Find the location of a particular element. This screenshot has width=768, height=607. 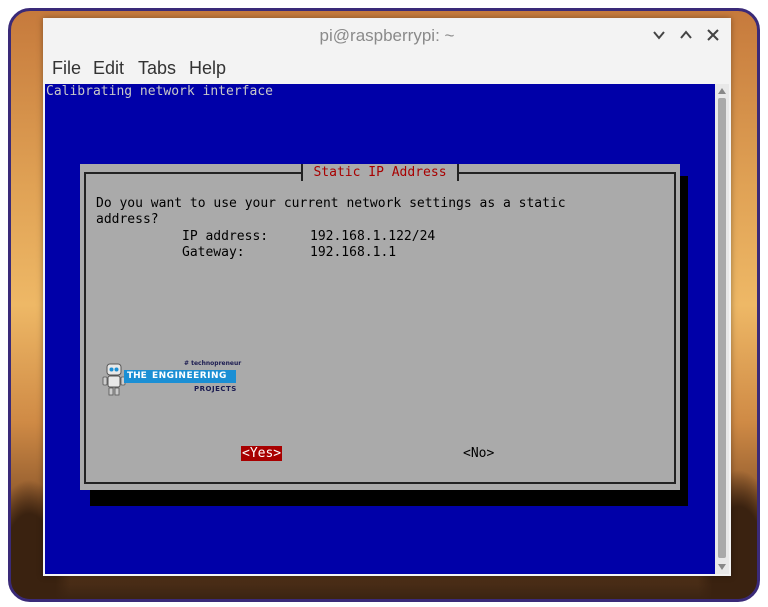

menu-file: File is located at coordinates (66, 68).